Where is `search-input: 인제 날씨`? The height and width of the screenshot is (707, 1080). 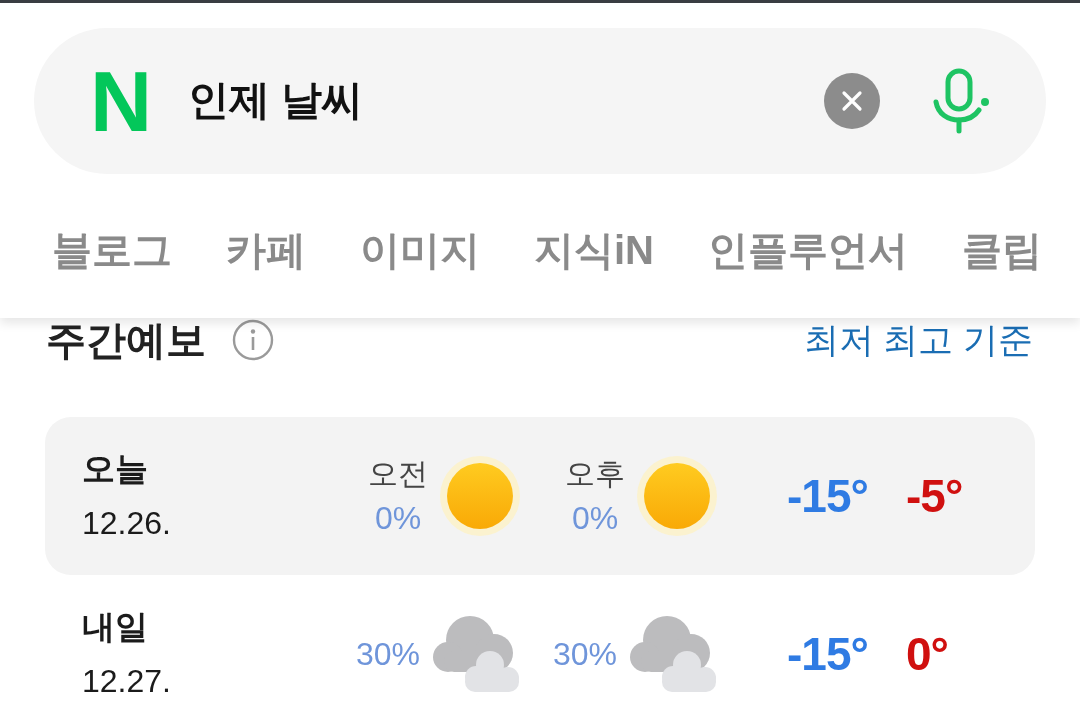 search-input: 인제 날씨 is located at coordinates (468, 101).